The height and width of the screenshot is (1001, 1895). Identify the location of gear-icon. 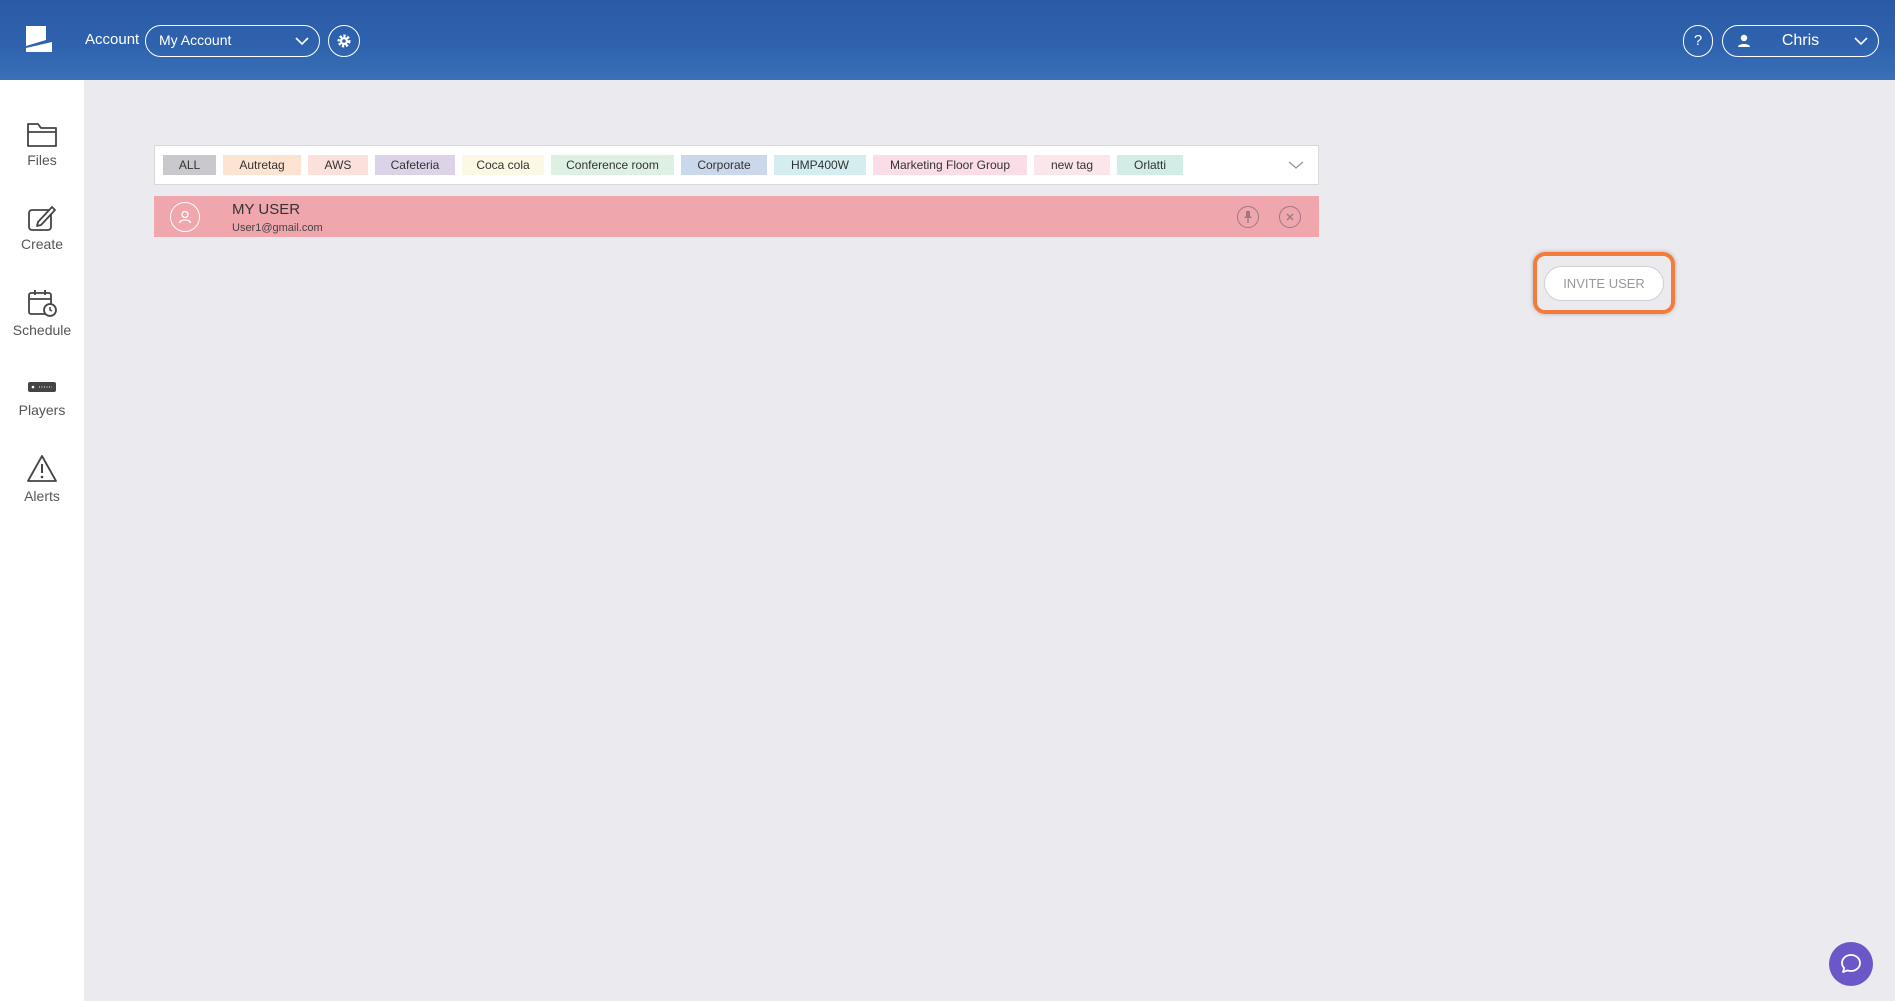
(344, 41).